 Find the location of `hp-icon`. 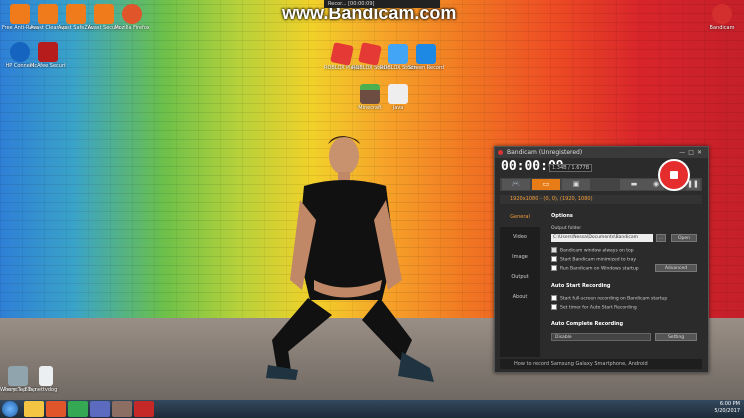

hp-icon is located at coordinates (20, 52).